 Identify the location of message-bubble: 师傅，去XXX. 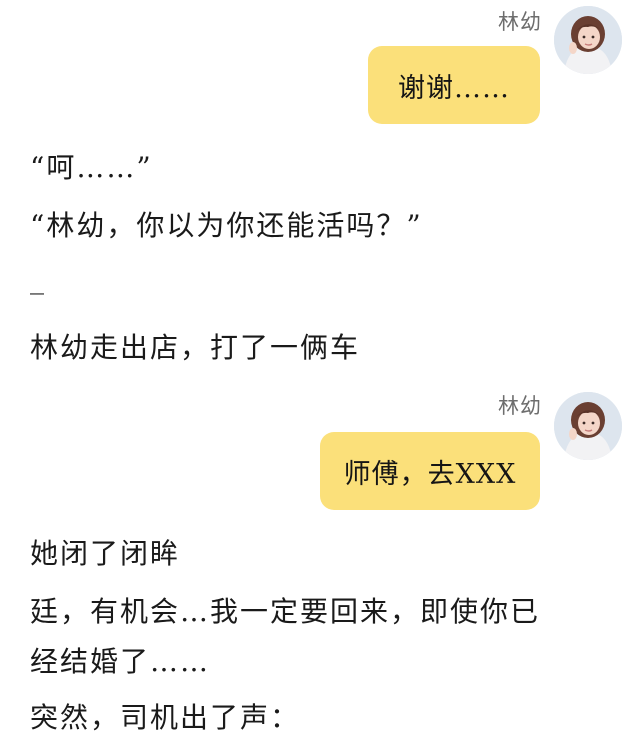
(430, 471).